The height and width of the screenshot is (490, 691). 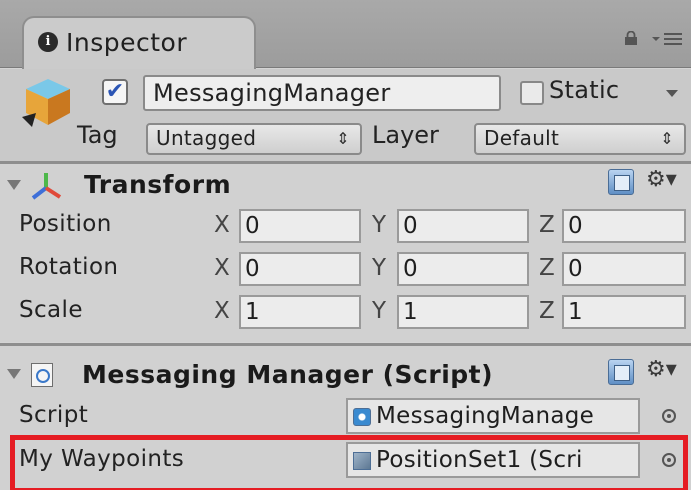 I want to click on position-y-field: 0, so click(x=463, y=226).